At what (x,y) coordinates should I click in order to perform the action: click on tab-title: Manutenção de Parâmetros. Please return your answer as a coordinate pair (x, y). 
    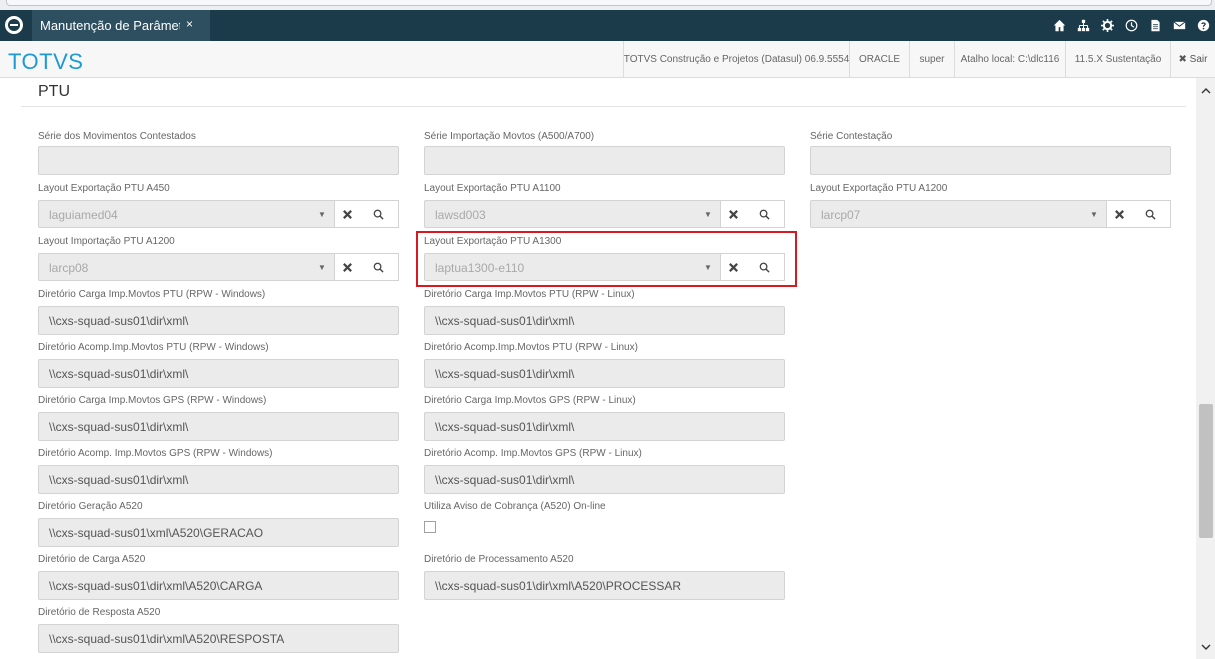
    Looking at the image, I should click on (110, 25).